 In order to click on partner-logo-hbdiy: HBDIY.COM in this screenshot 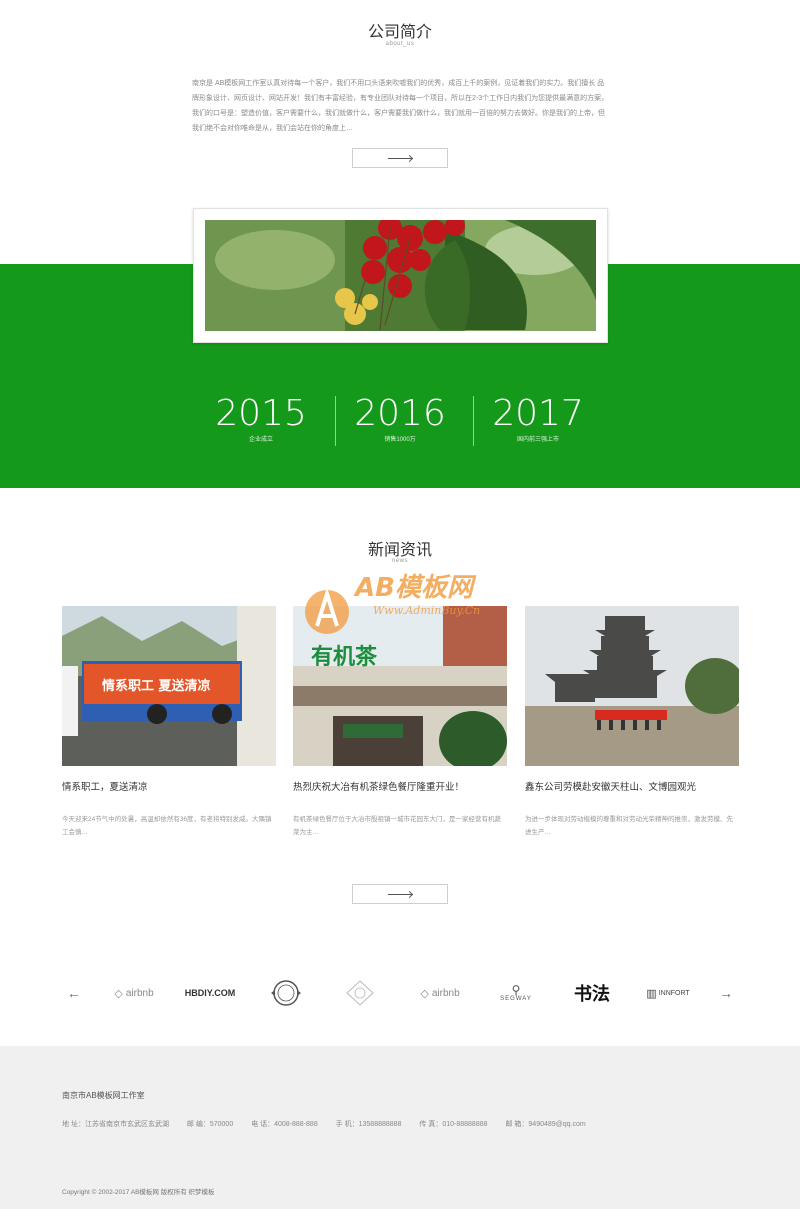, I will do `click(210, 993)`.